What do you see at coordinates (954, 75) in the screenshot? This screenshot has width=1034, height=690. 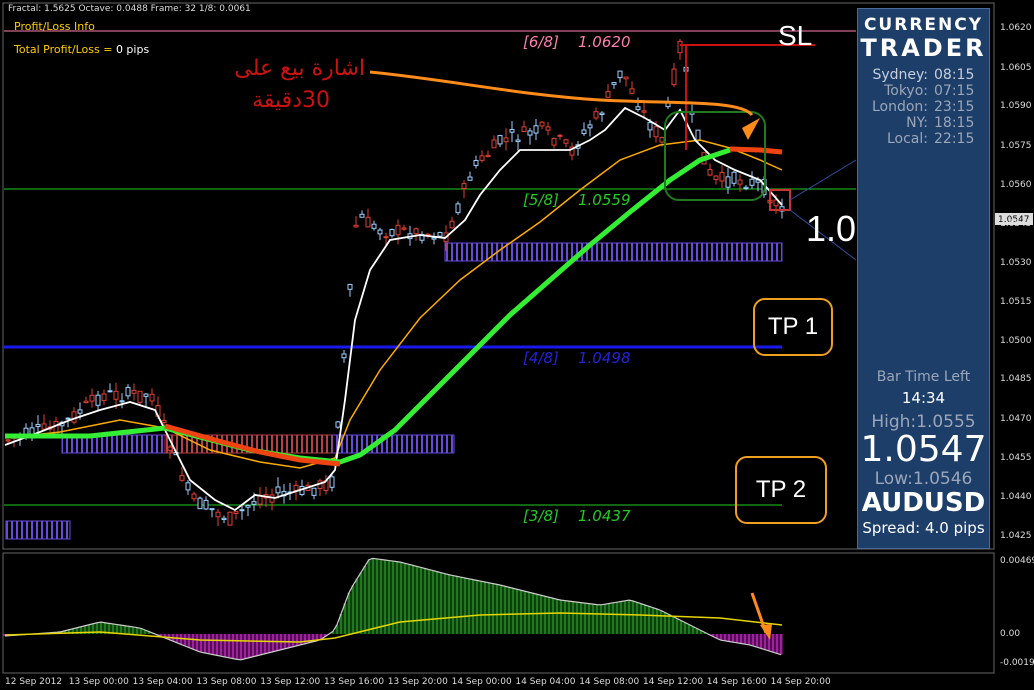 I see `session-time: 08:15` at bounding box center [954, 75].